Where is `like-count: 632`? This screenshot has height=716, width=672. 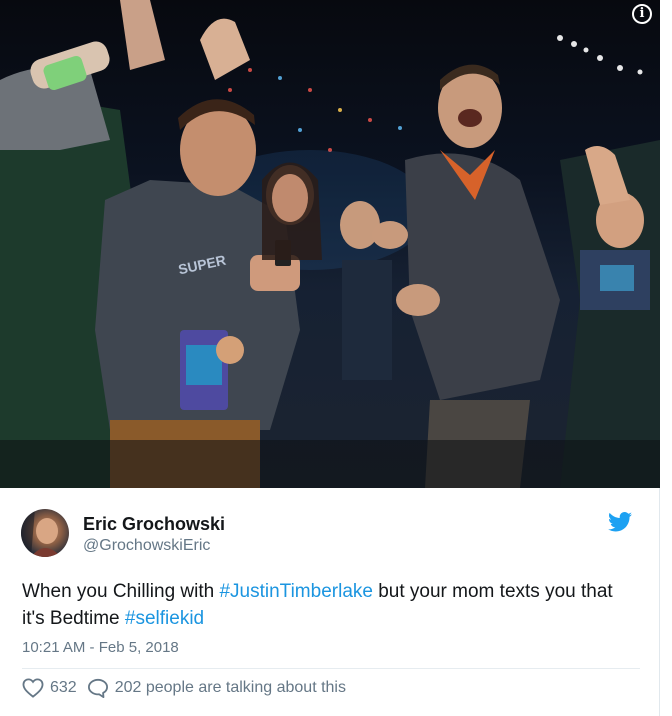
like-count: 632 is located at coordinates (63, 687).